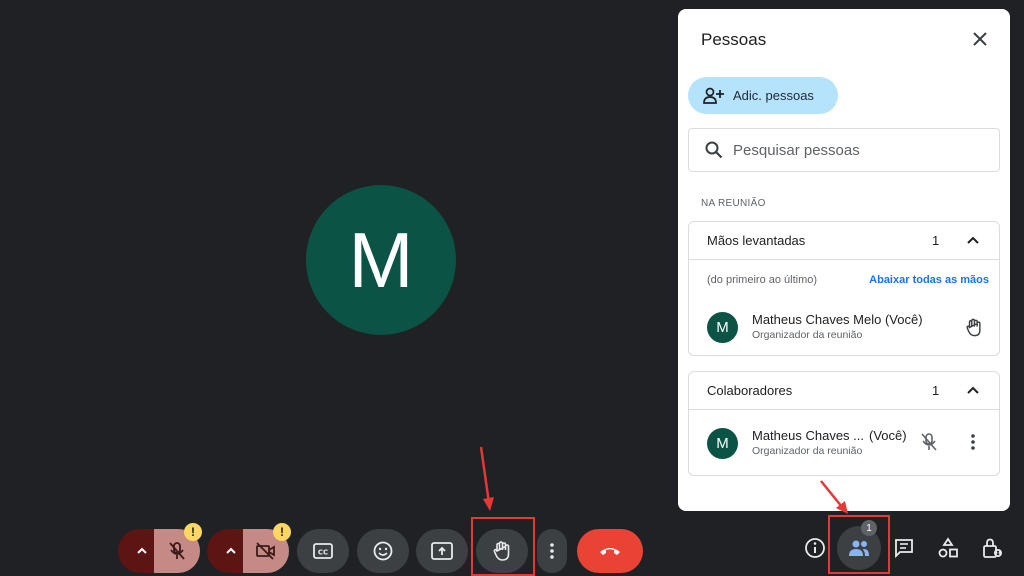 The image size is (1024, 576). I want to click on mic-warning-badge: !, so click(193, 532).